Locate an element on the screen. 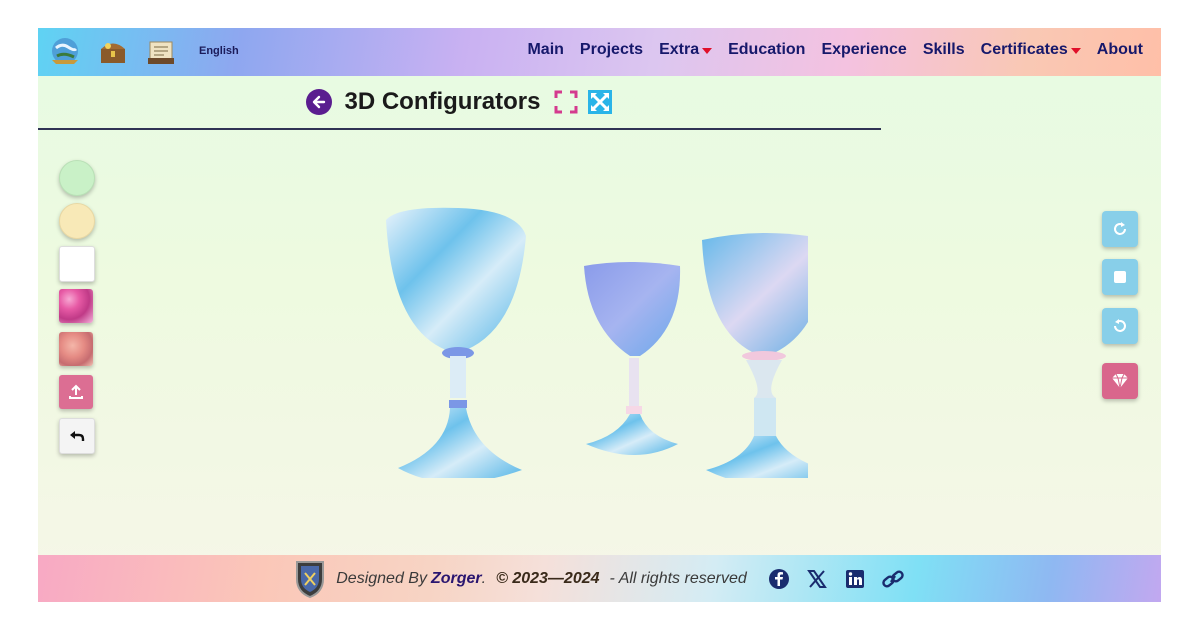 This screenshot has height=630, width=1200. swatch-mint-green is located at coordinates (77, 178).